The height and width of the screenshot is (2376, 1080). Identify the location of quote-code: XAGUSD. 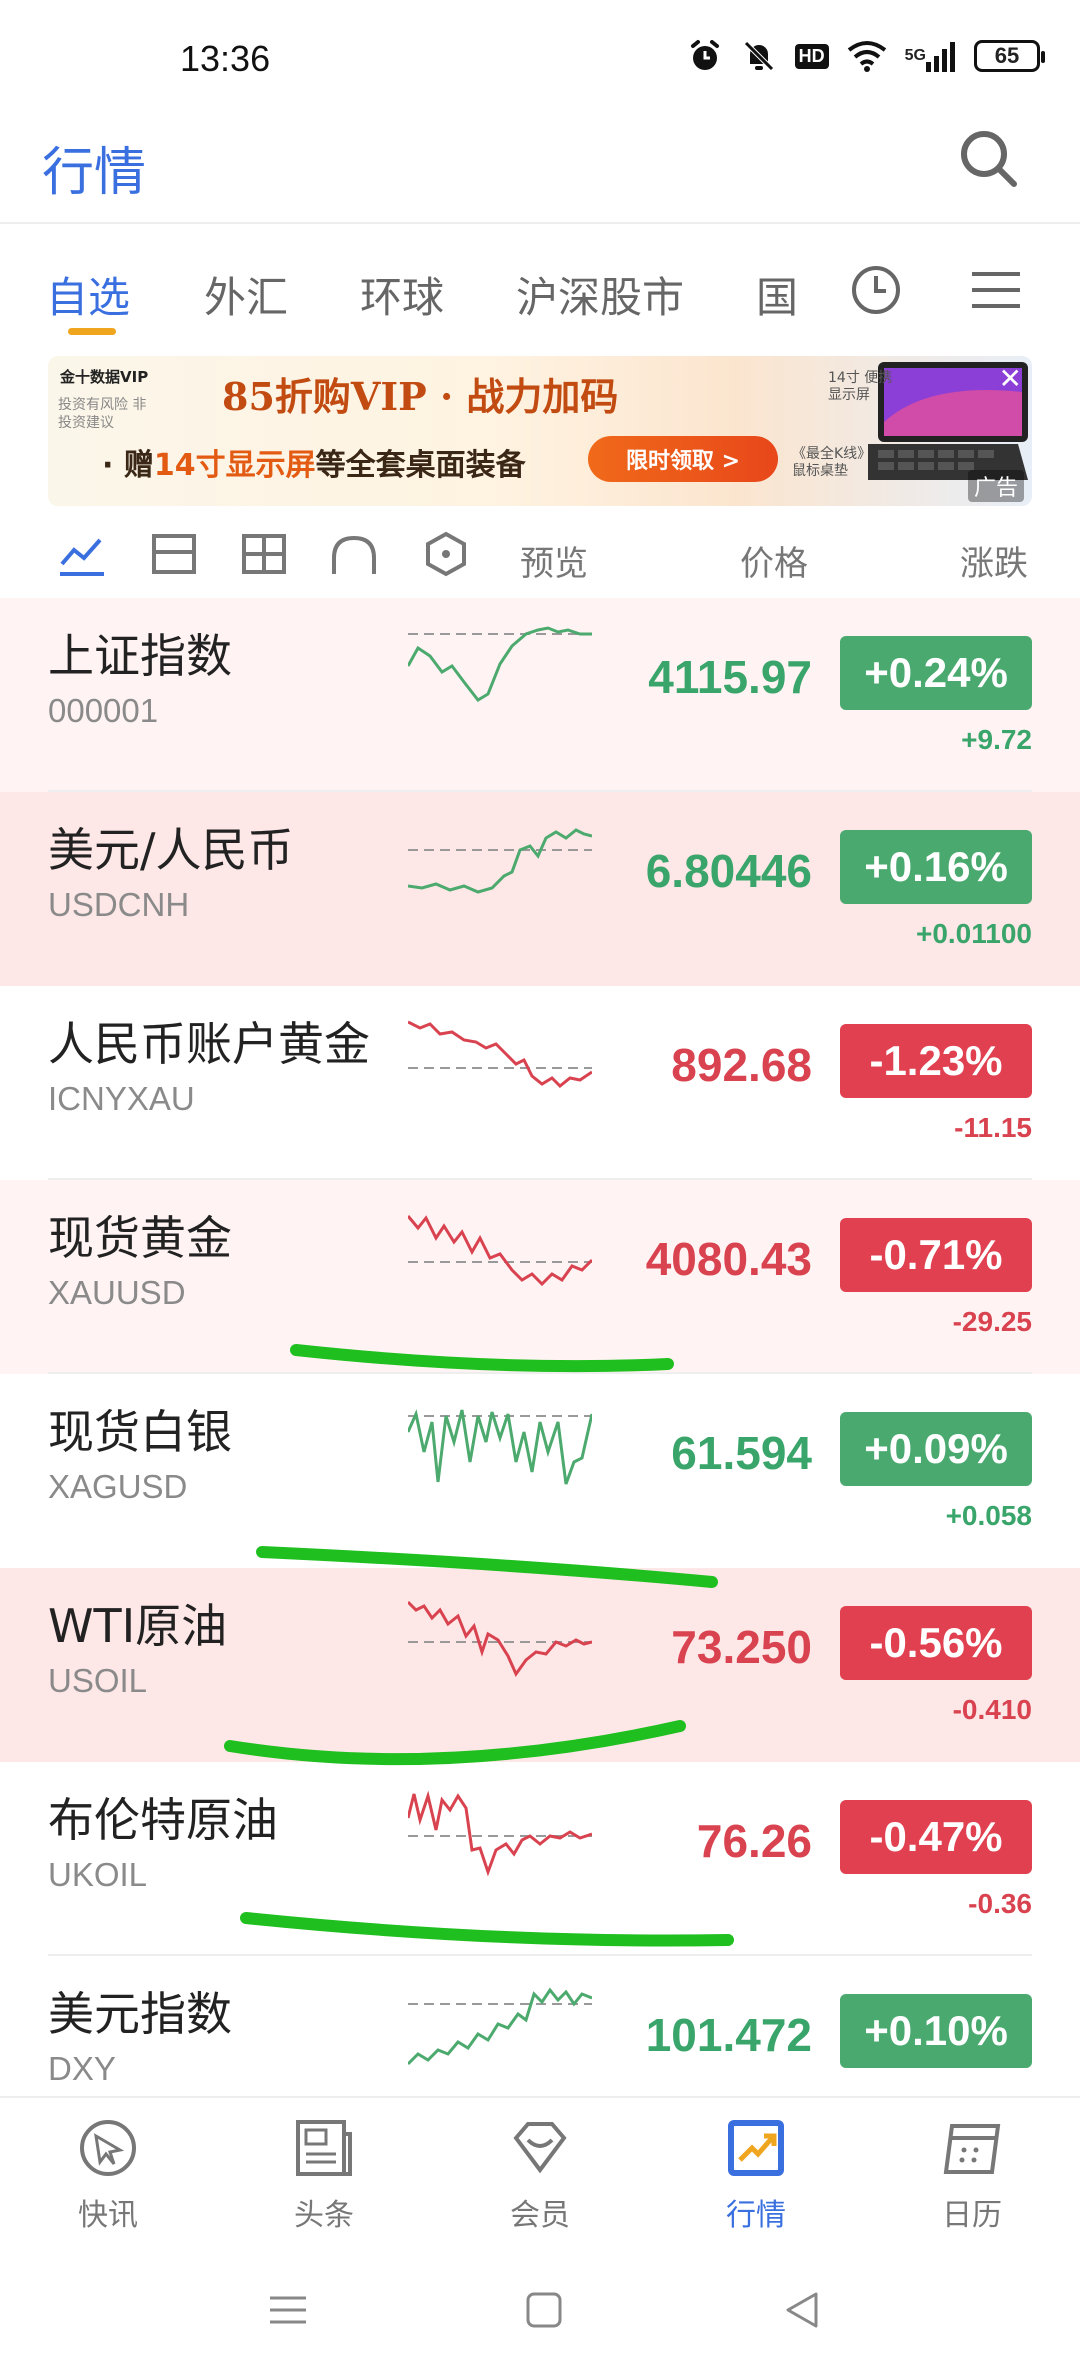
(118, 1486).